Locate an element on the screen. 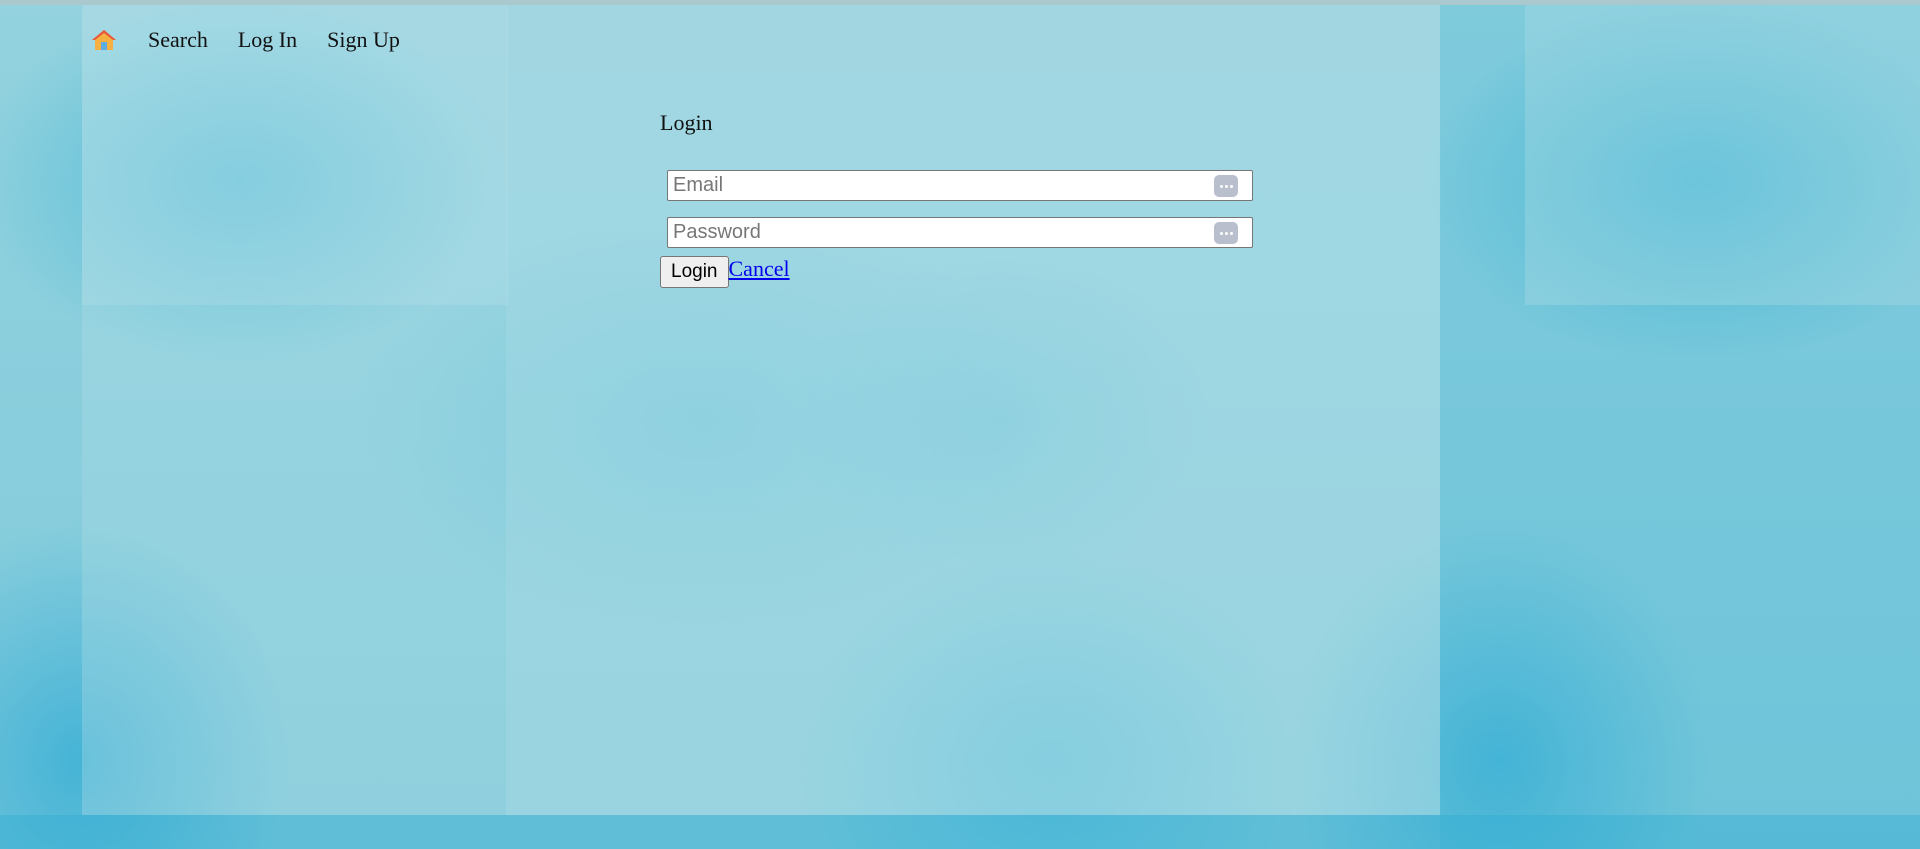  login-heading: Login is located at coordinates (686, 122).